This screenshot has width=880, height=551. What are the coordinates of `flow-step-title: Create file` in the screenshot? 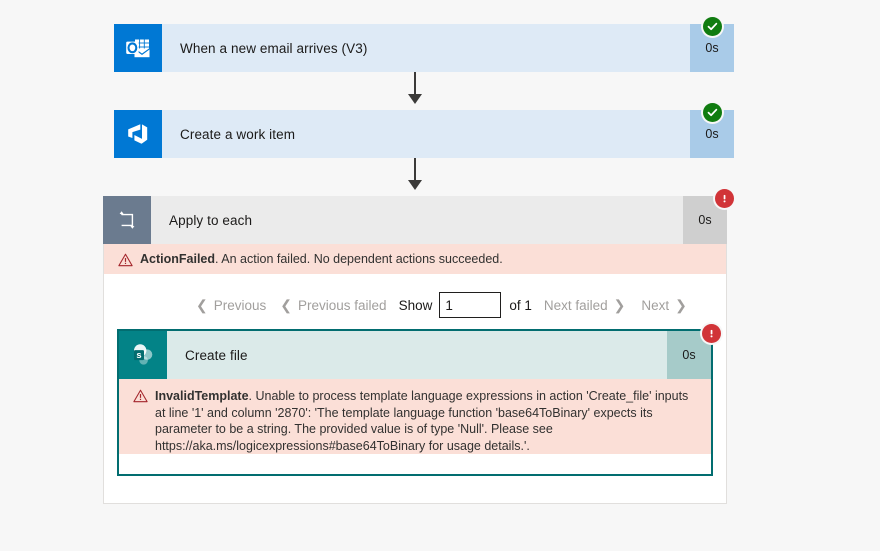 It's located at (417, 355).